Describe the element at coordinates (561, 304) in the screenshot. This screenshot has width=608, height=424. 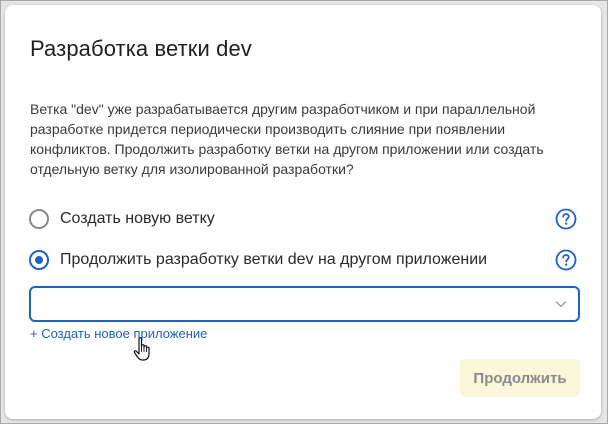
I see `chevron-down-icon` at that location.